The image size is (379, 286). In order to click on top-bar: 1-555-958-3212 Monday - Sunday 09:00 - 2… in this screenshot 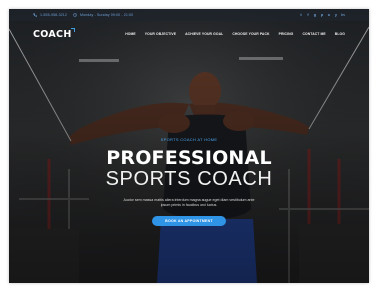, I will do `click(189, 15)`.